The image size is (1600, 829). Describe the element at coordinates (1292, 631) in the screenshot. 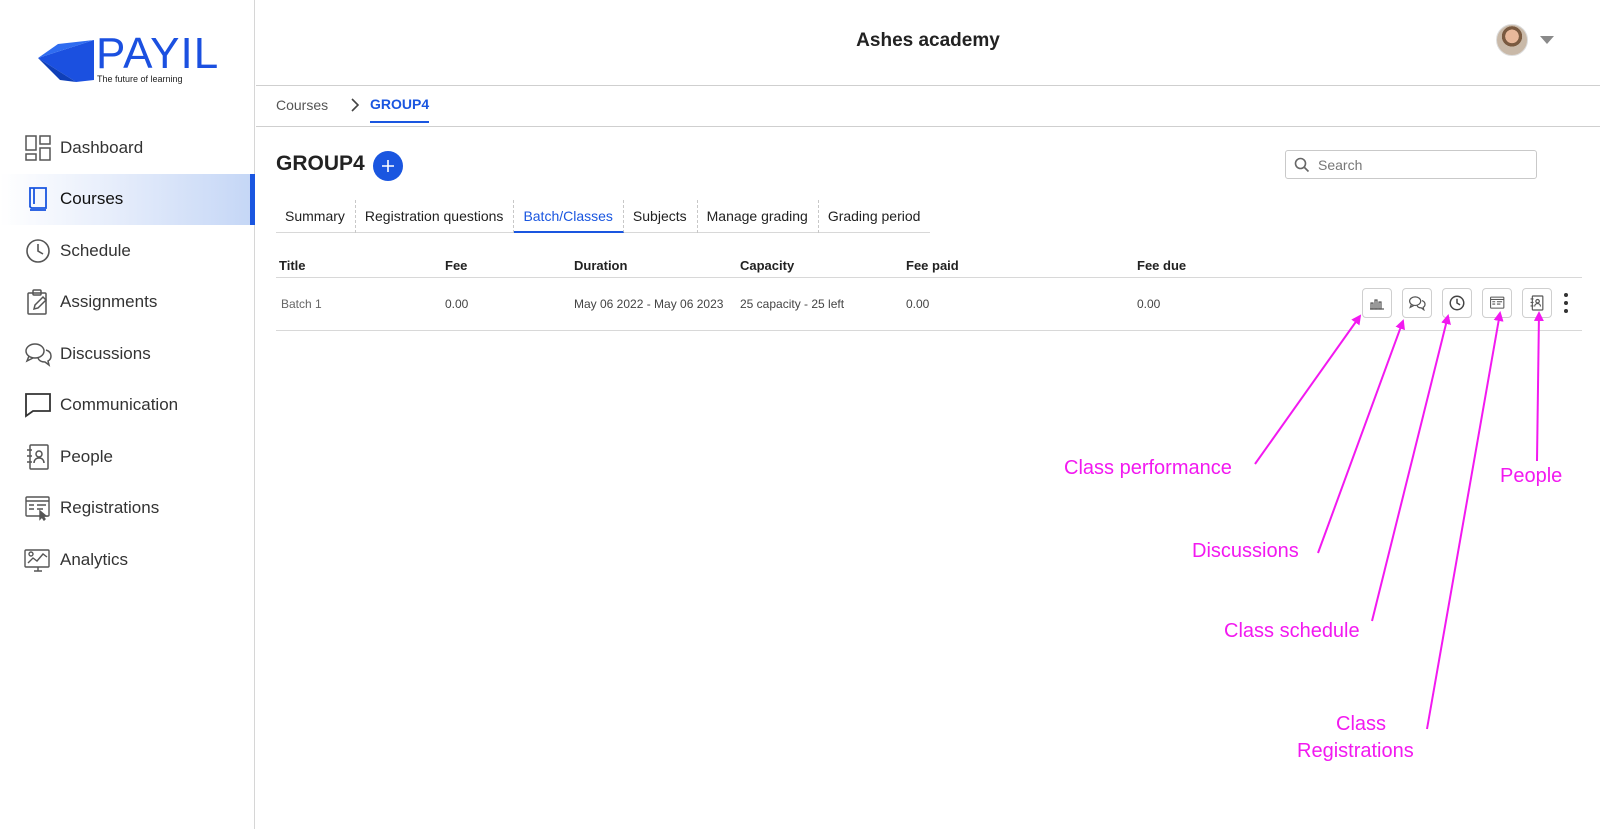

I see `annotation-class-schedule: Class schedule` at that location.